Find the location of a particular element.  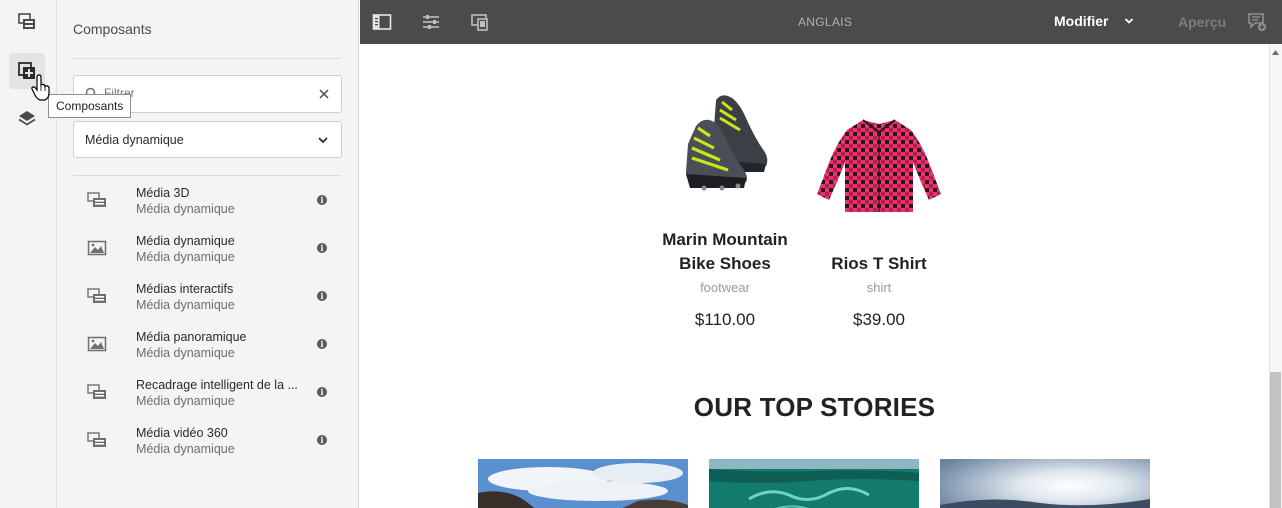

panel-title: Composants is located at coordinates (112, 29).